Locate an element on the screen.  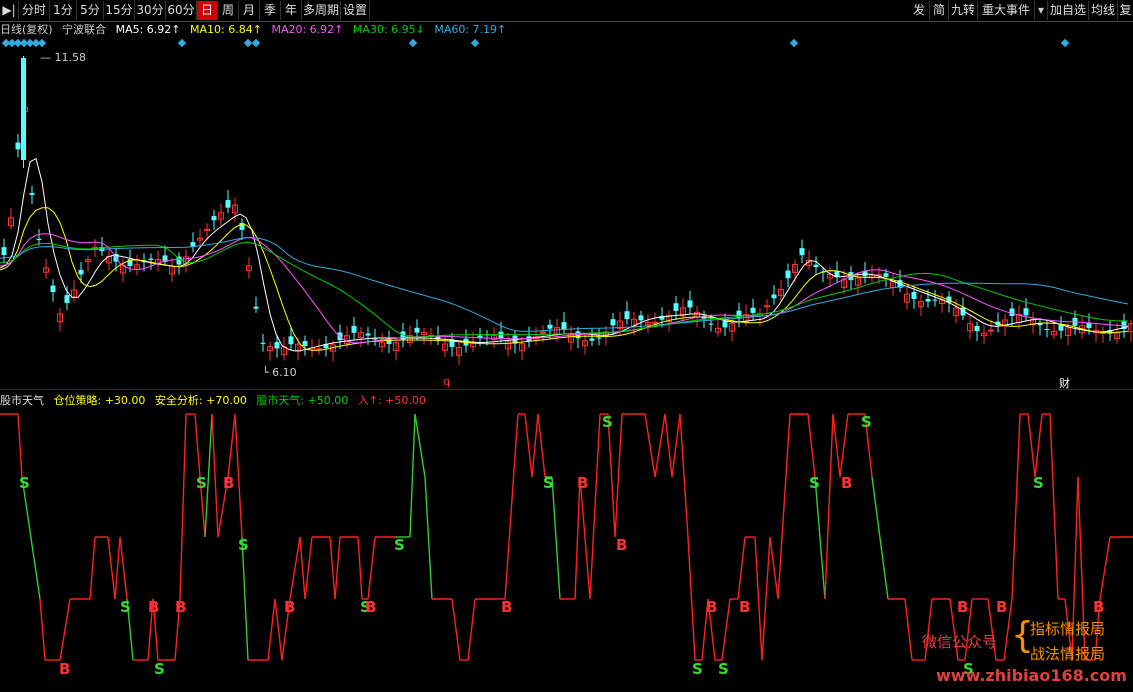
play-step-icon: ▶| is located at coordinates (9, 10).